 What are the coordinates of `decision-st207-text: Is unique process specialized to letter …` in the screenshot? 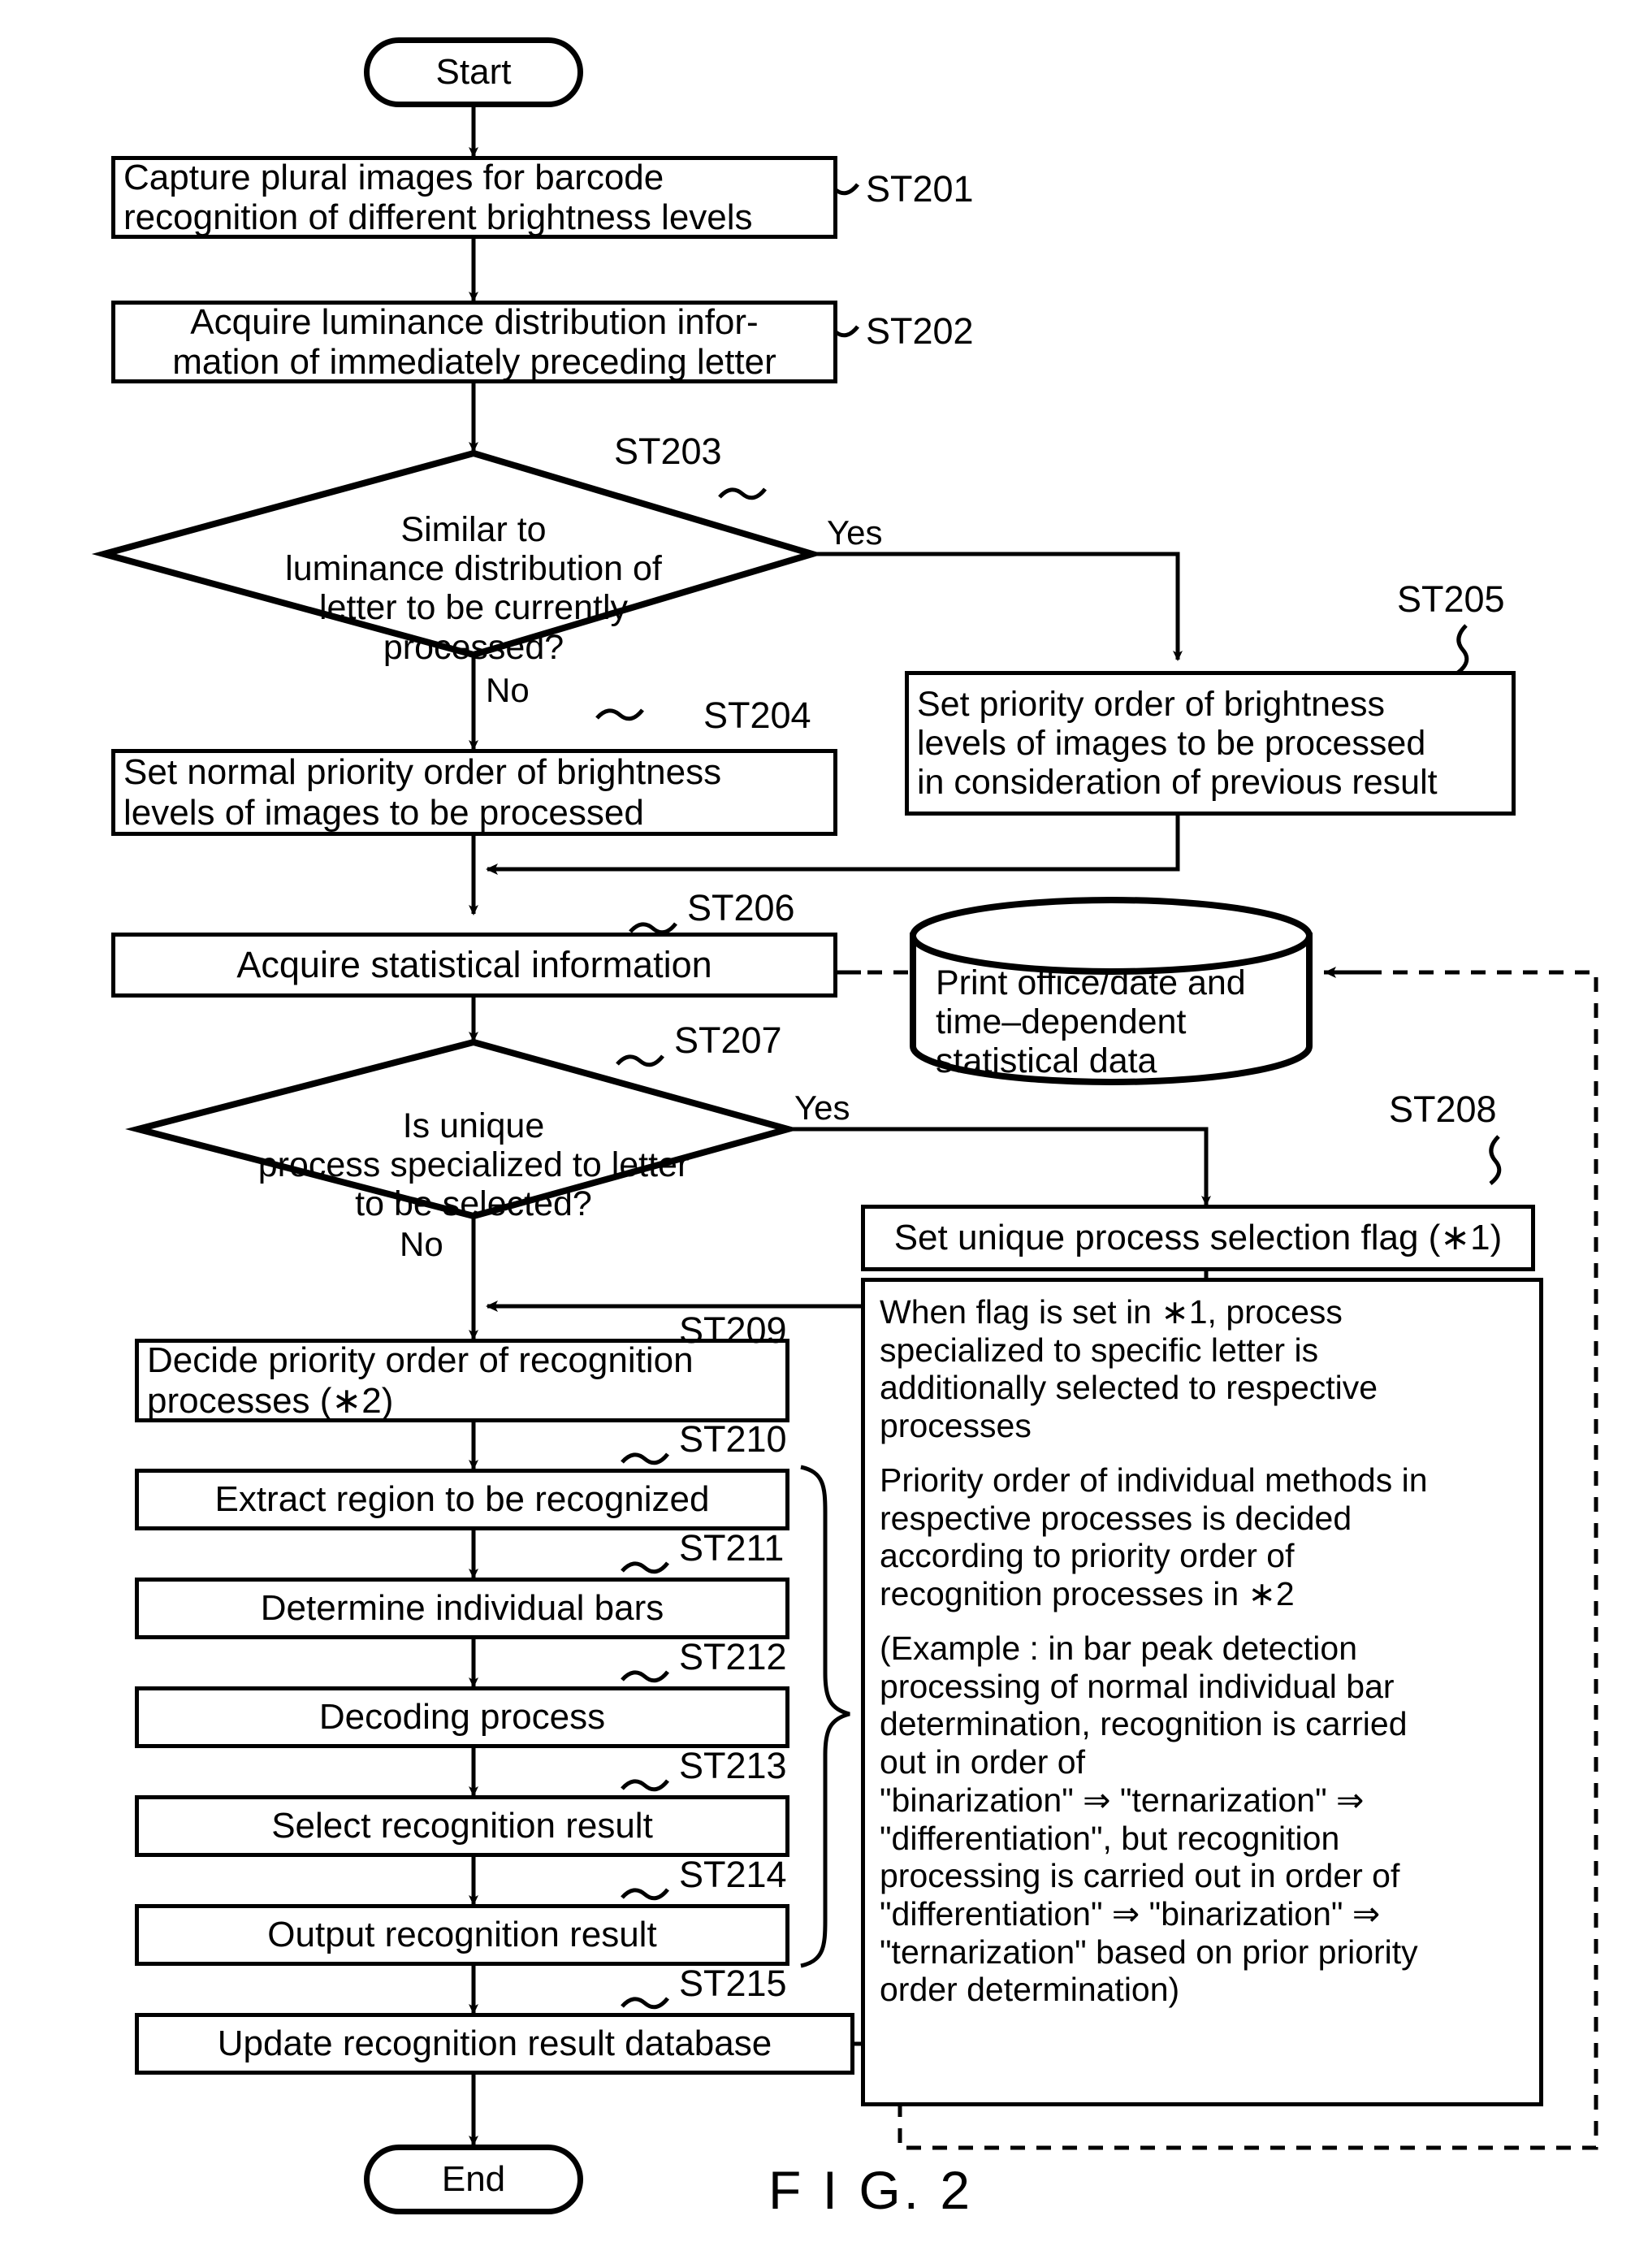 It's located at (473, 1165).